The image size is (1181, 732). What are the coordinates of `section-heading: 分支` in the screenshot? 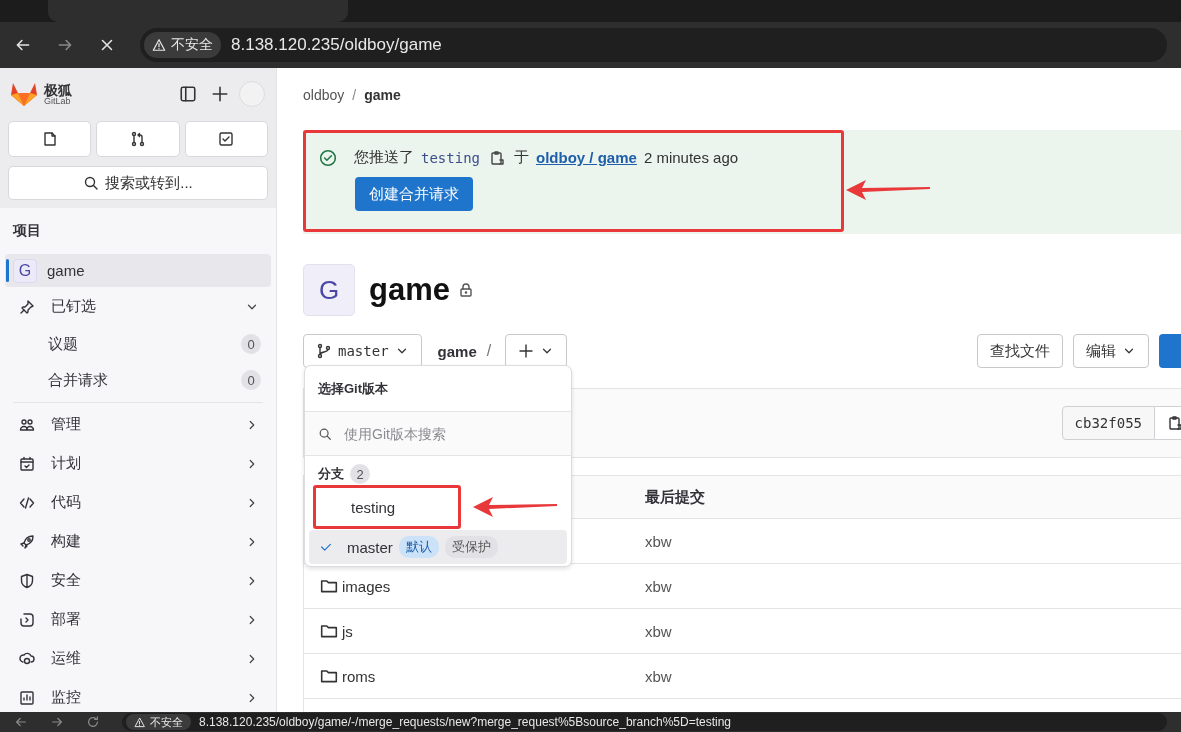 It's located at (331, 474).